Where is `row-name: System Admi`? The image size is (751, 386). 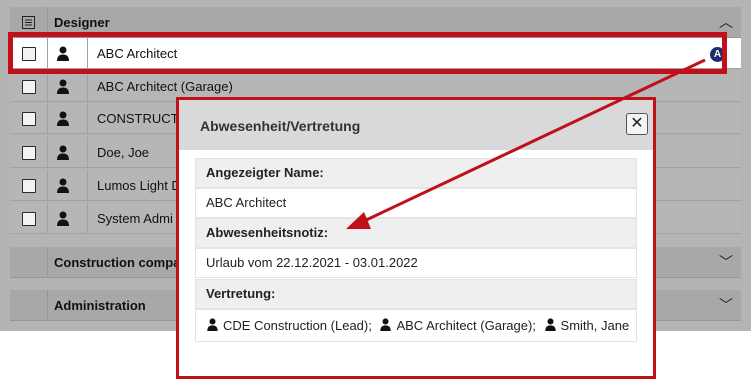
row-name: System Admi is located at coordinates (135, 218).